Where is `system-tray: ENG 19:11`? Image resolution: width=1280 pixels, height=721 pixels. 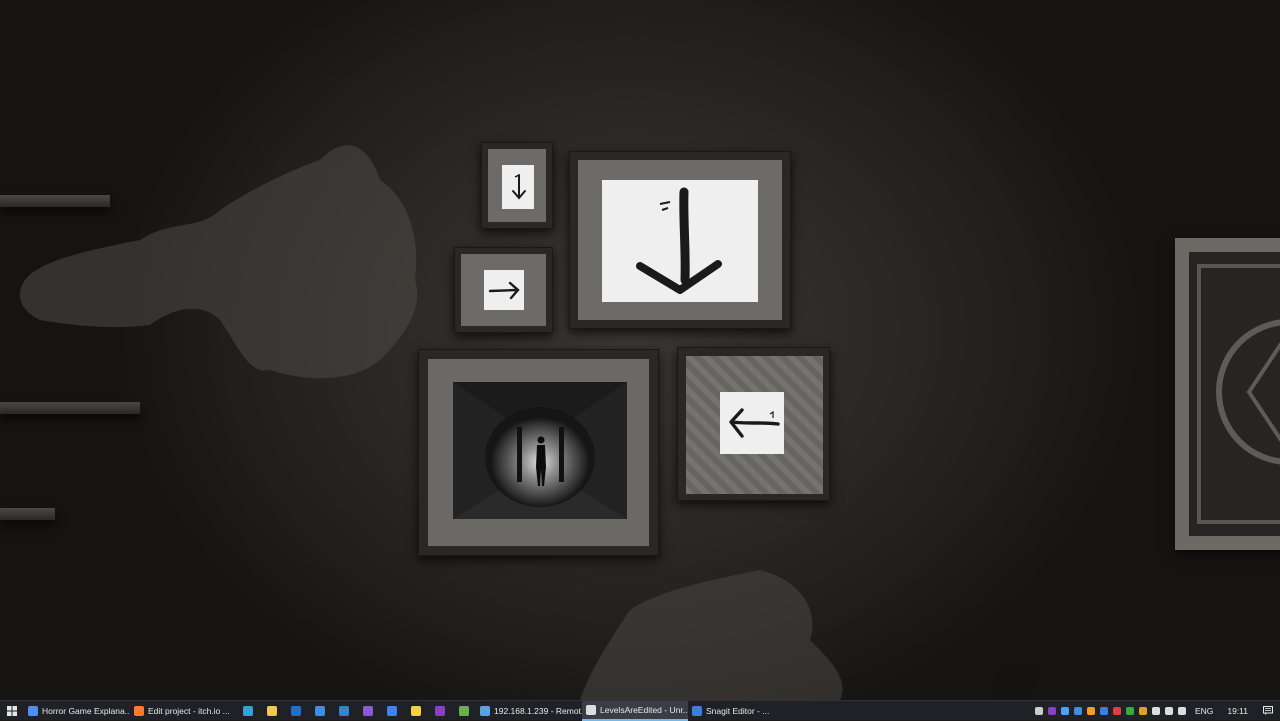
system-tray: ENG 19:11 is located at coordinates (1156, 711).